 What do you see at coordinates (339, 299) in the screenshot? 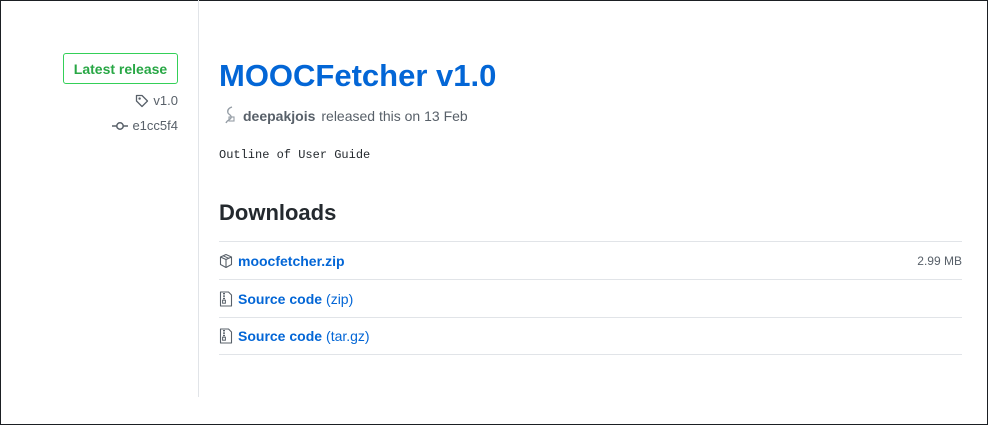
I see `asset-format: (zip)` at bounding box center [339, 299].